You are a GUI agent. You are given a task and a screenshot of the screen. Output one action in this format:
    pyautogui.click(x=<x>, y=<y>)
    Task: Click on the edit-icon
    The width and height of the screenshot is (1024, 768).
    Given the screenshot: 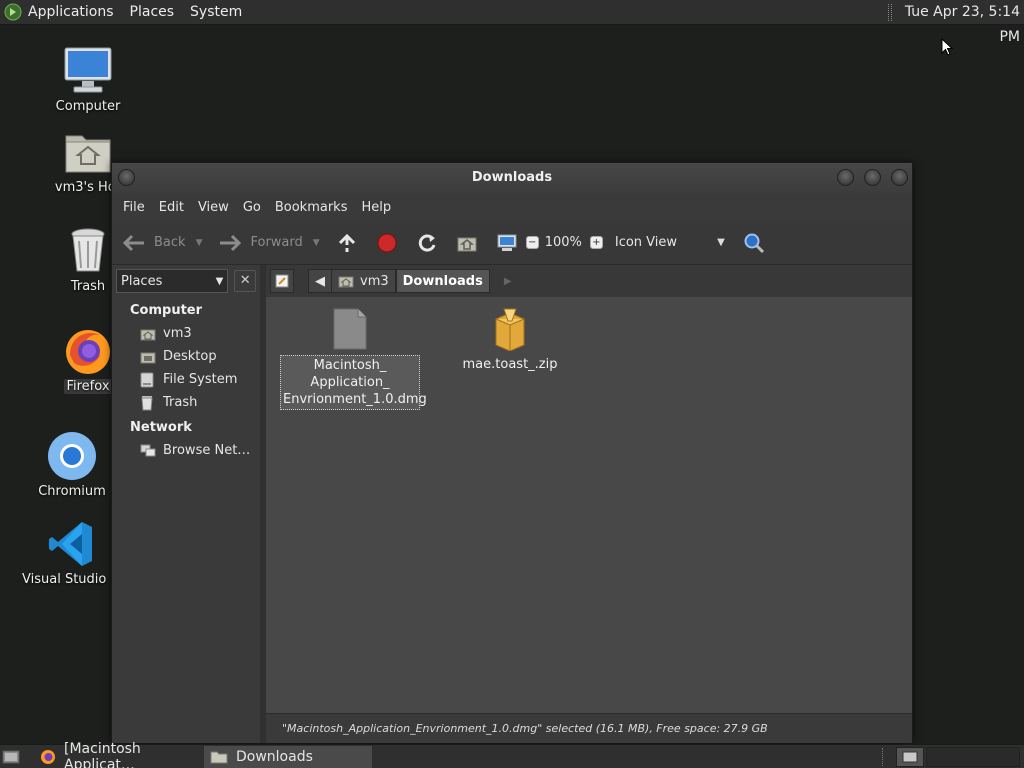 What is the action you would take?
    pyautogui.click(x=282, y=281)
    